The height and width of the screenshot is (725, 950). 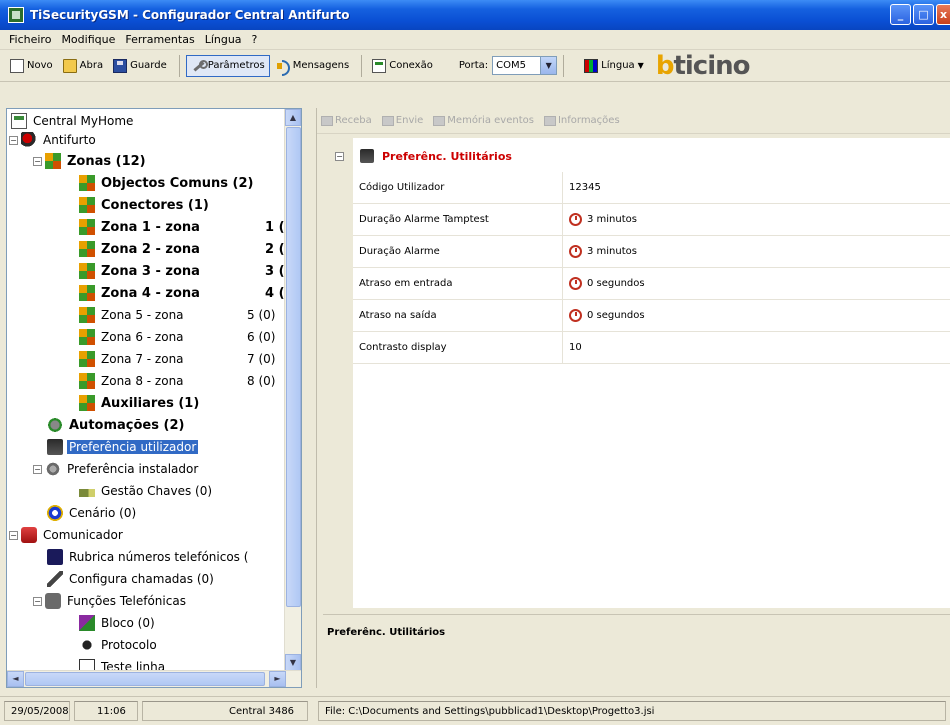 I want to click on zone-number: 8 (0), so click(x=261, y=381).